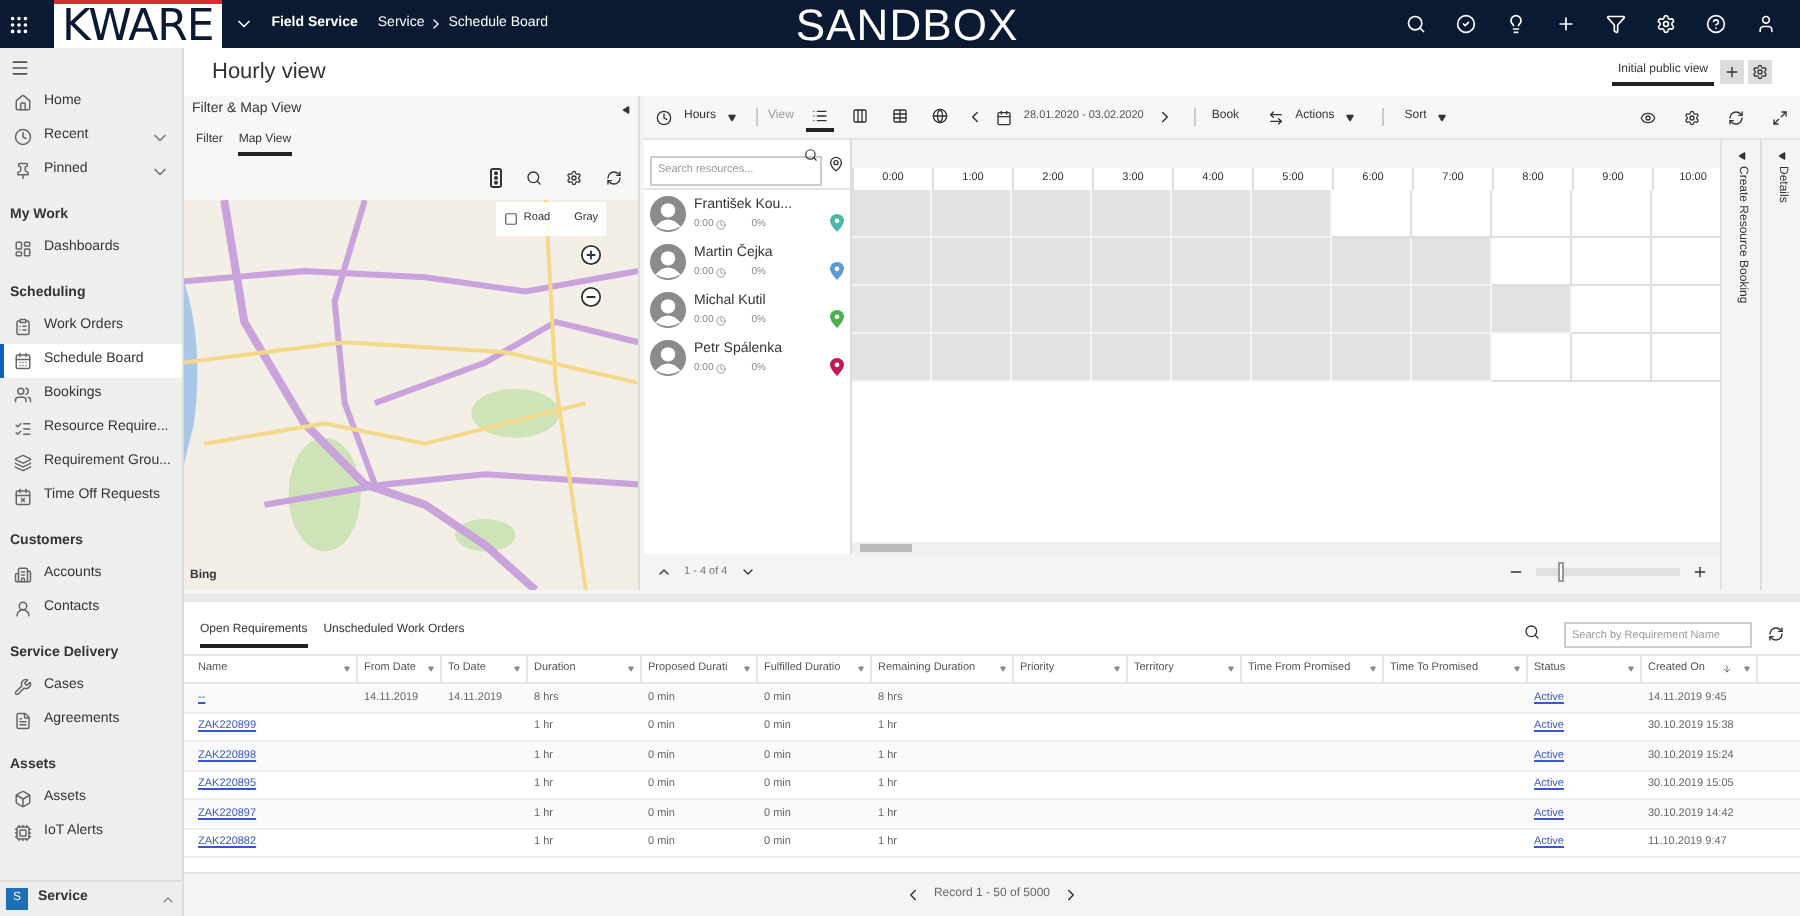 This screenshot has height=916, width=1800. Describe the element at coordinates (1275, 117) in the screenshot. I see `swap-icon` at that location.